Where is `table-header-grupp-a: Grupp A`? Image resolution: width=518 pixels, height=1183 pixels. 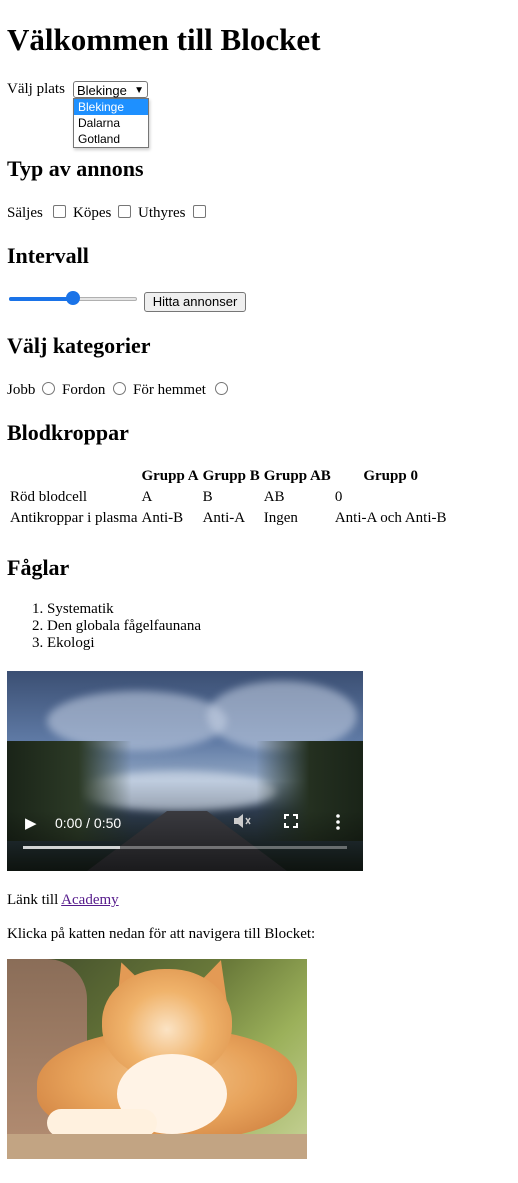 table-header-grupp-a: Grupp A is located at coordinates (170, 476).